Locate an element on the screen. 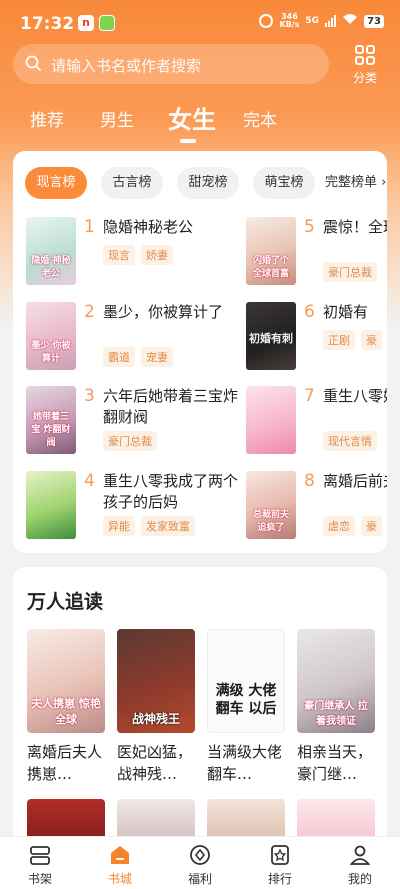 The image size is (400, 889). rank-number: 5 is located at coordinates (309, 227).